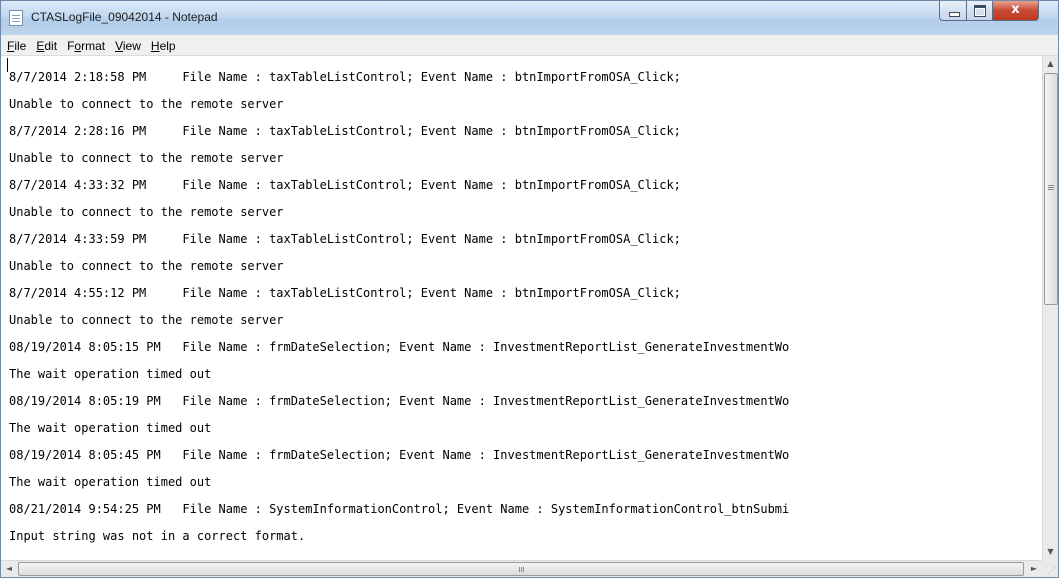 This screenshot has width=1059, height=578. I want to click on scroll-right-icon: ►, so click(1034, 569).